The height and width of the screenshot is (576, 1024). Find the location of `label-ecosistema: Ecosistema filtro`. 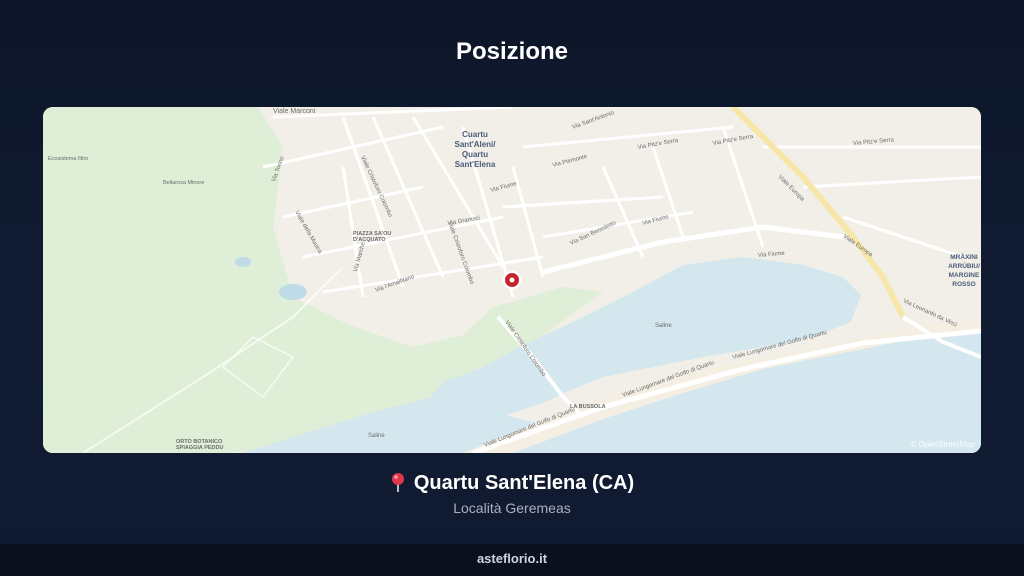

label-ecosistema: Ecosistema filtro is located at coordinates (68, 159).